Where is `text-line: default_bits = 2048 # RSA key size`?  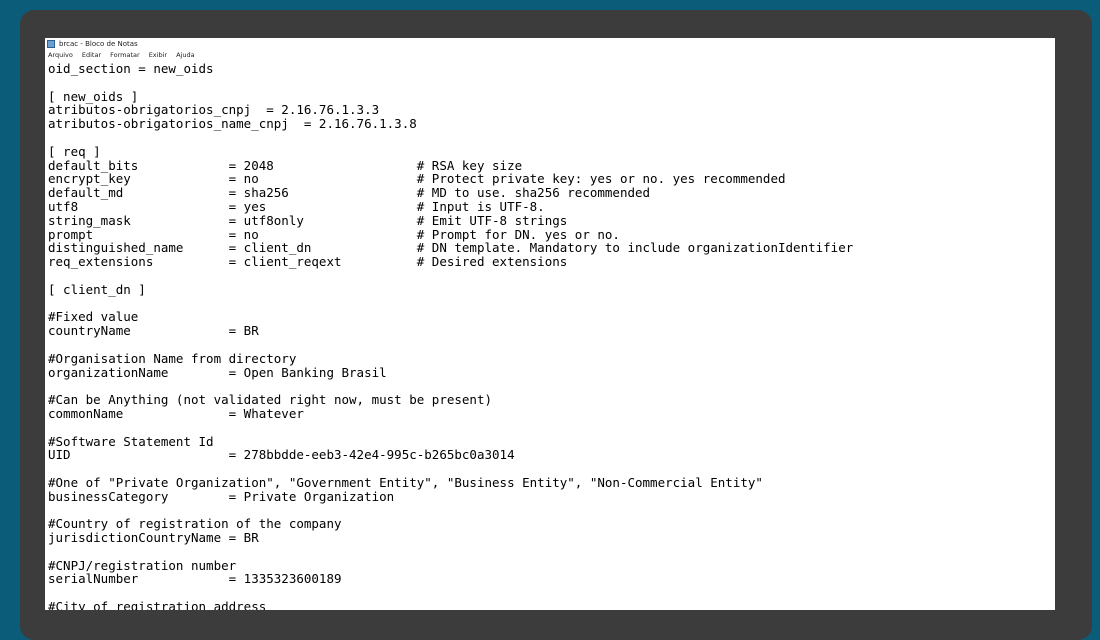 text-line: default_bits = 2048 # RSA key size is located at coordinates (285, 165).